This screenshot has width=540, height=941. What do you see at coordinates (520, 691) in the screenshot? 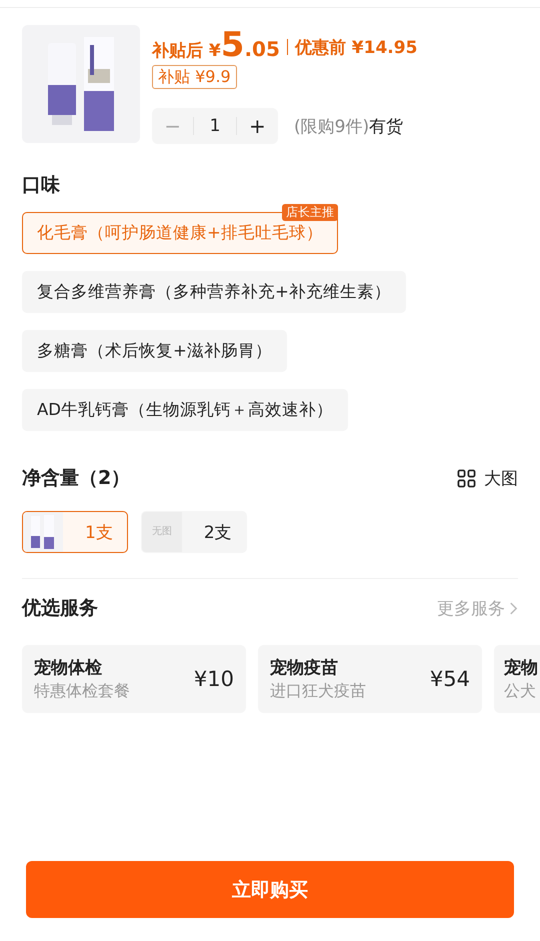
I see `service-description: 公犬` at bounding box center [520, 691].